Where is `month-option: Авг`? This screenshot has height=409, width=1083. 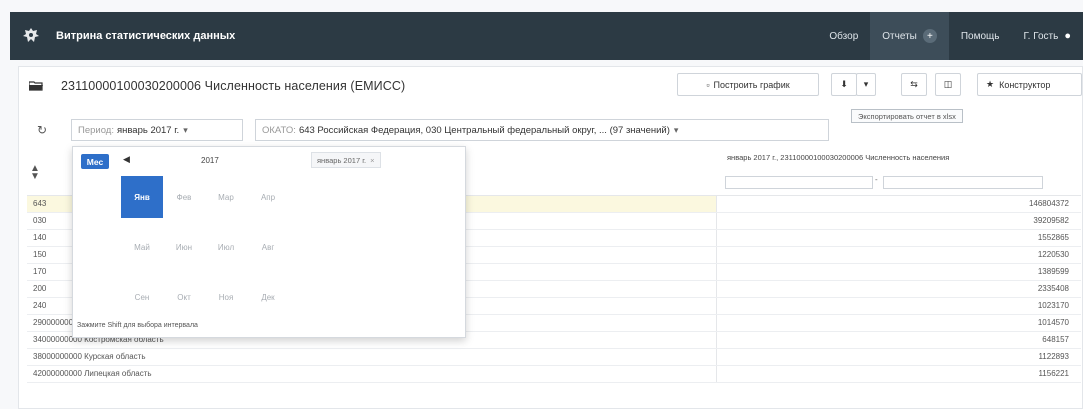
month-option: Авг is located at coordinates (268, 247).